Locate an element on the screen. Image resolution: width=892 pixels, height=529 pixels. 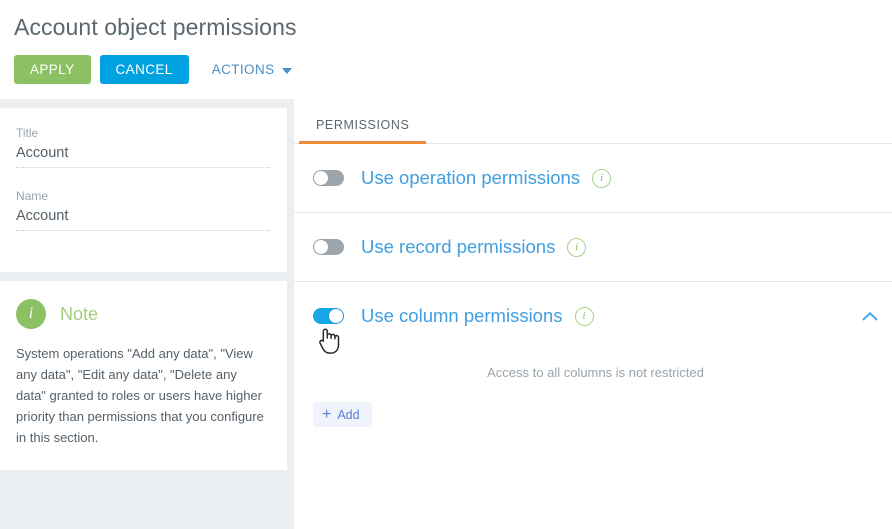
field-name: Name Account is located at coordinates (143, 210).